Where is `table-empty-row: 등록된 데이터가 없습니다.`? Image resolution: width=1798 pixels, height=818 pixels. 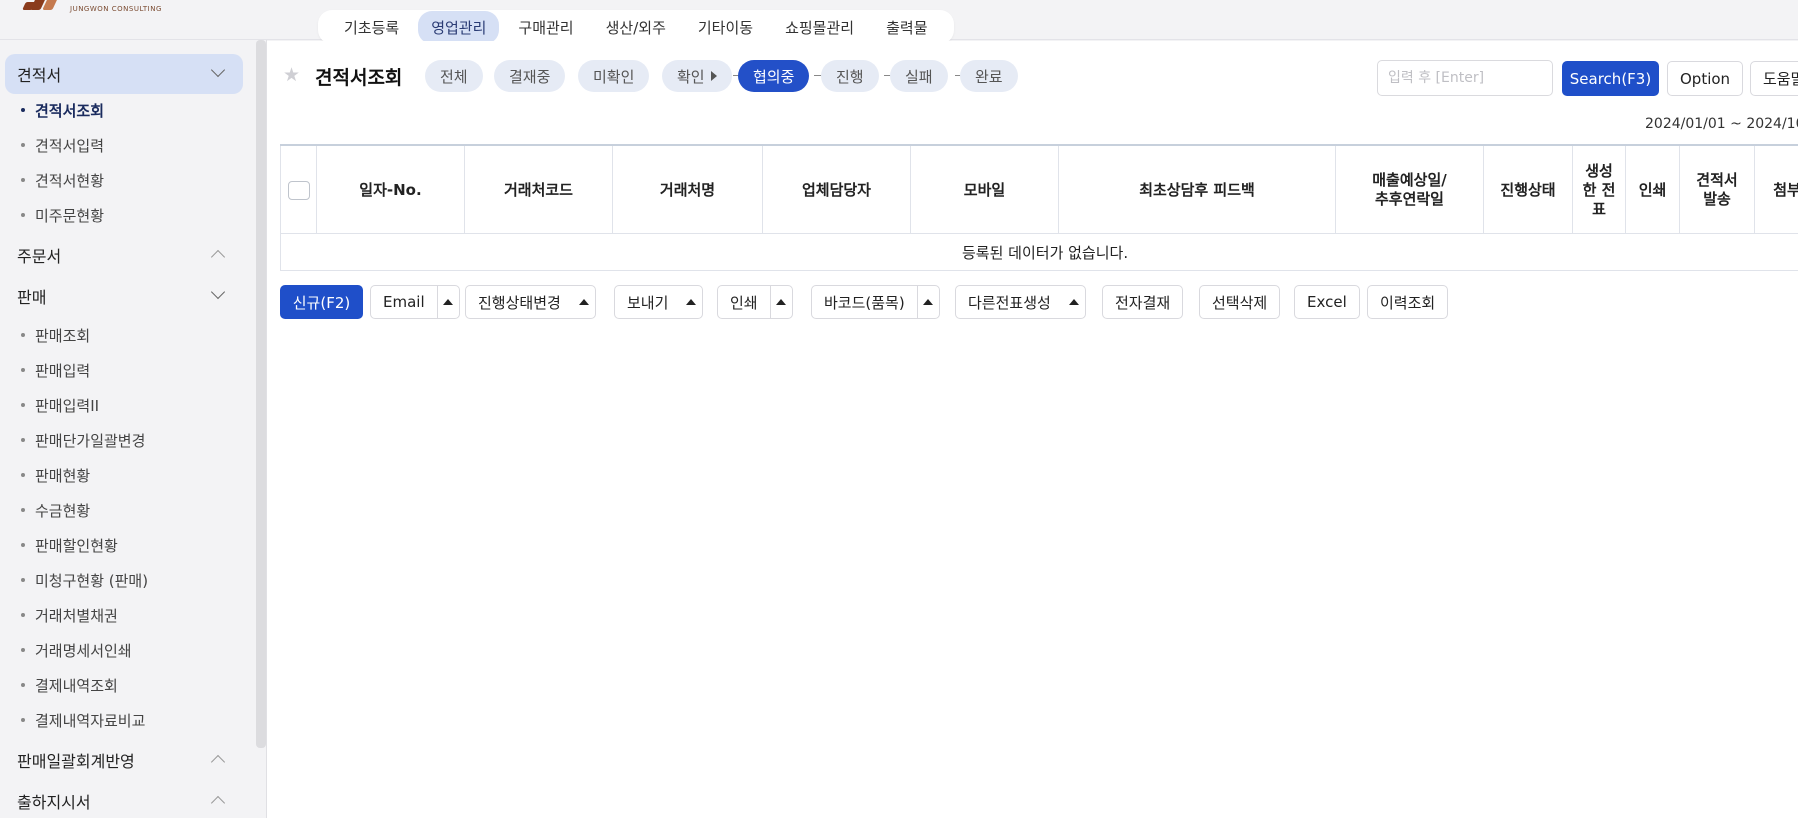 table-empty-row: 등록된 데이터가 없습니다. is located at coordinates (1039, 252).